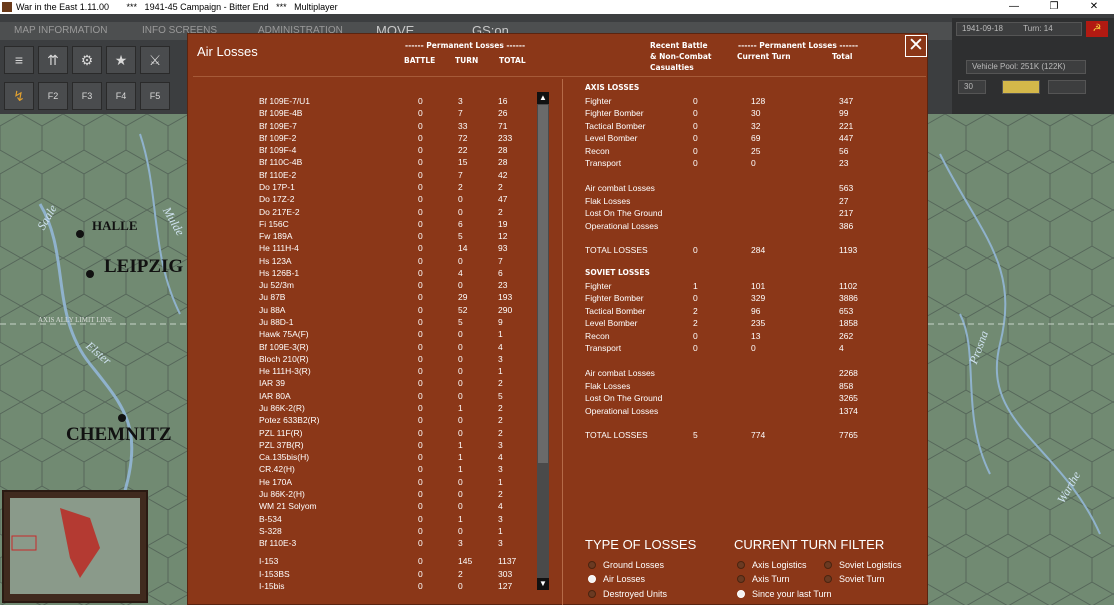 The image size is (1114, 605). I want to click on f3-icon: F3, so click(87, 96).